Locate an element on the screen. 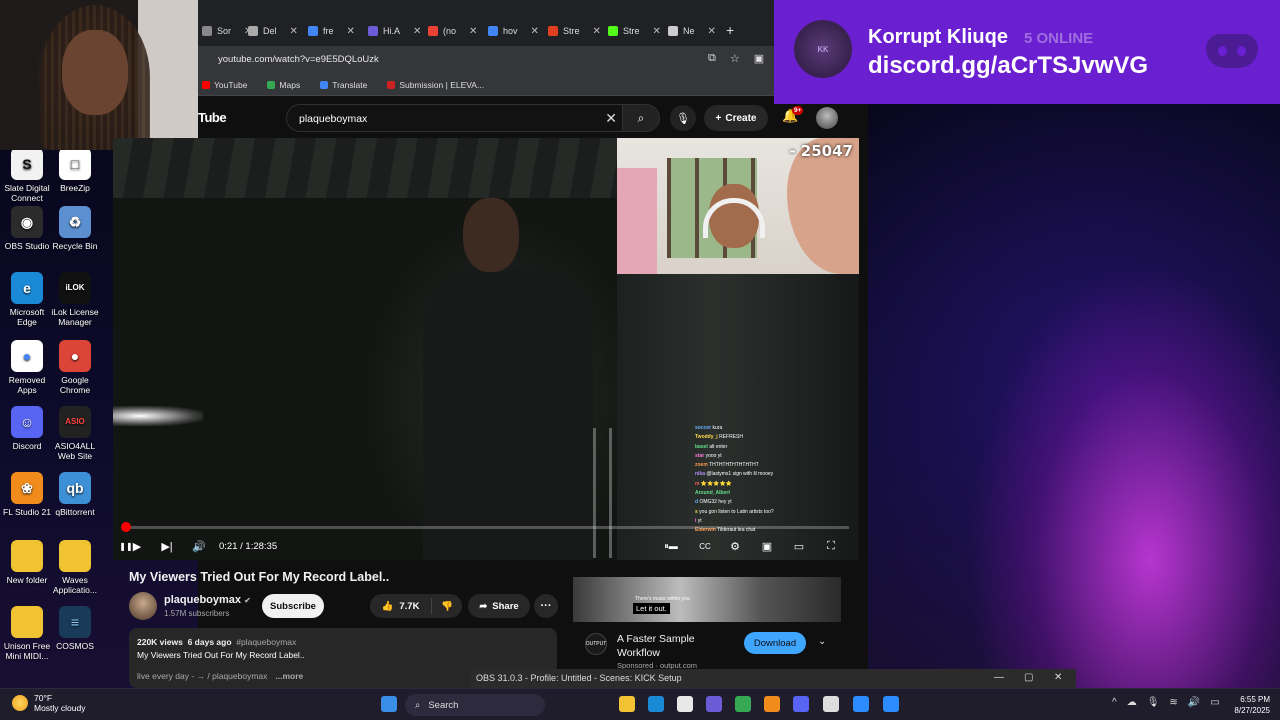 Image resolution: width=1280 pixels, height=720 pixels. ad-download-button: Download is located at coordinates (775, 643).